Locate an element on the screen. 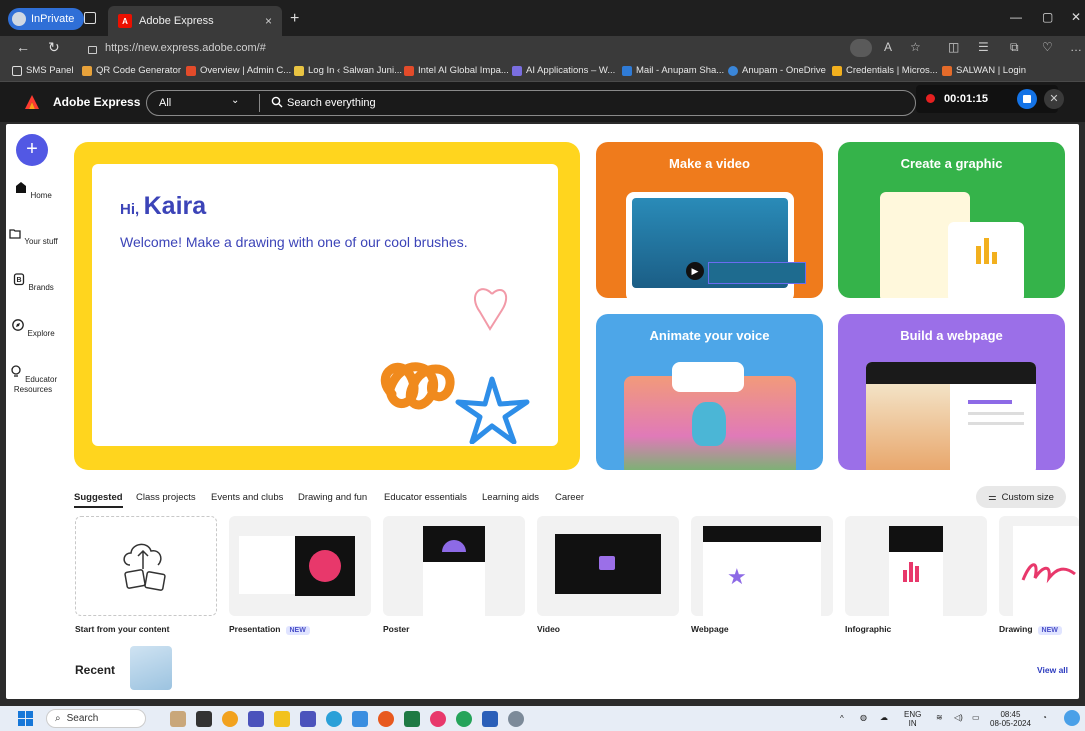 This screenshot has width=1085, height=731. search-bar: All ⌄ Search everything is located at coordinates (531, 103).